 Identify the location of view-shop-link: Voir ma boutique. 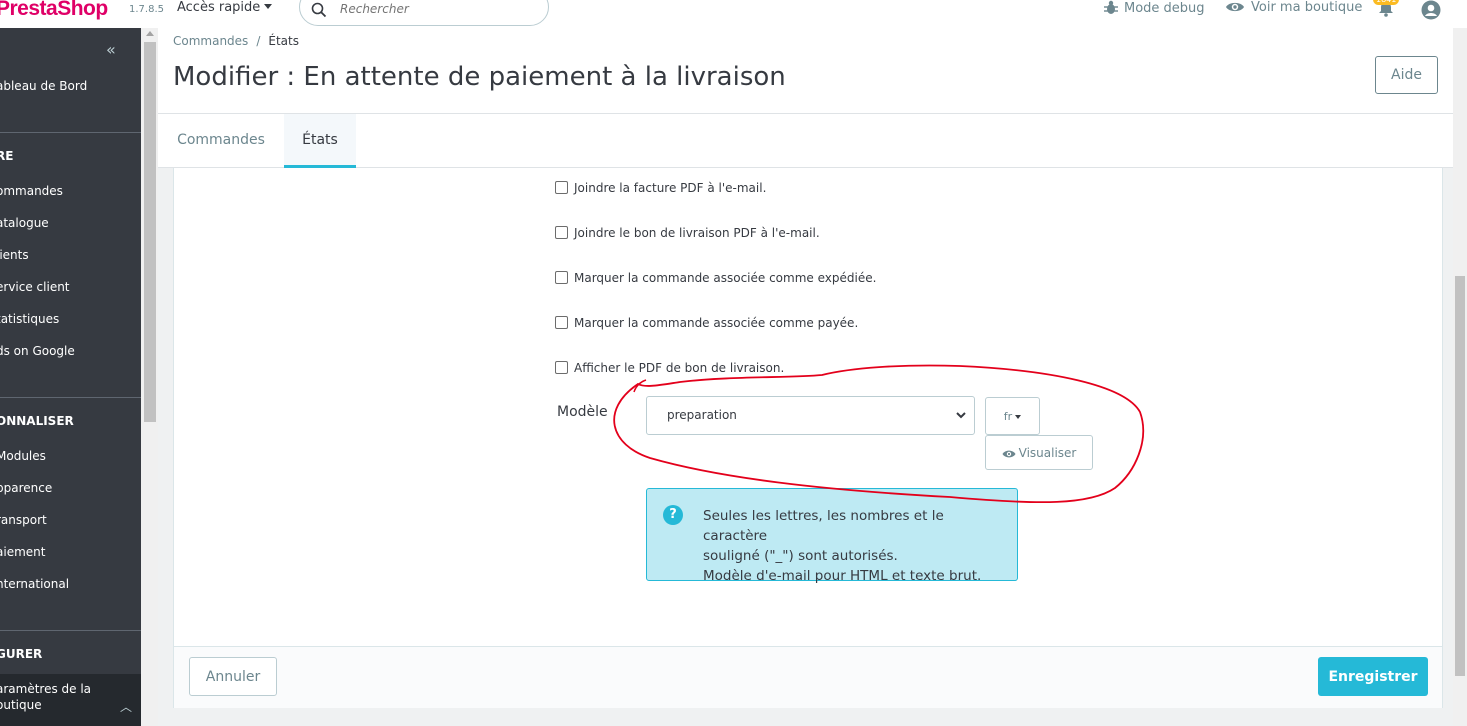
(1293, 7).